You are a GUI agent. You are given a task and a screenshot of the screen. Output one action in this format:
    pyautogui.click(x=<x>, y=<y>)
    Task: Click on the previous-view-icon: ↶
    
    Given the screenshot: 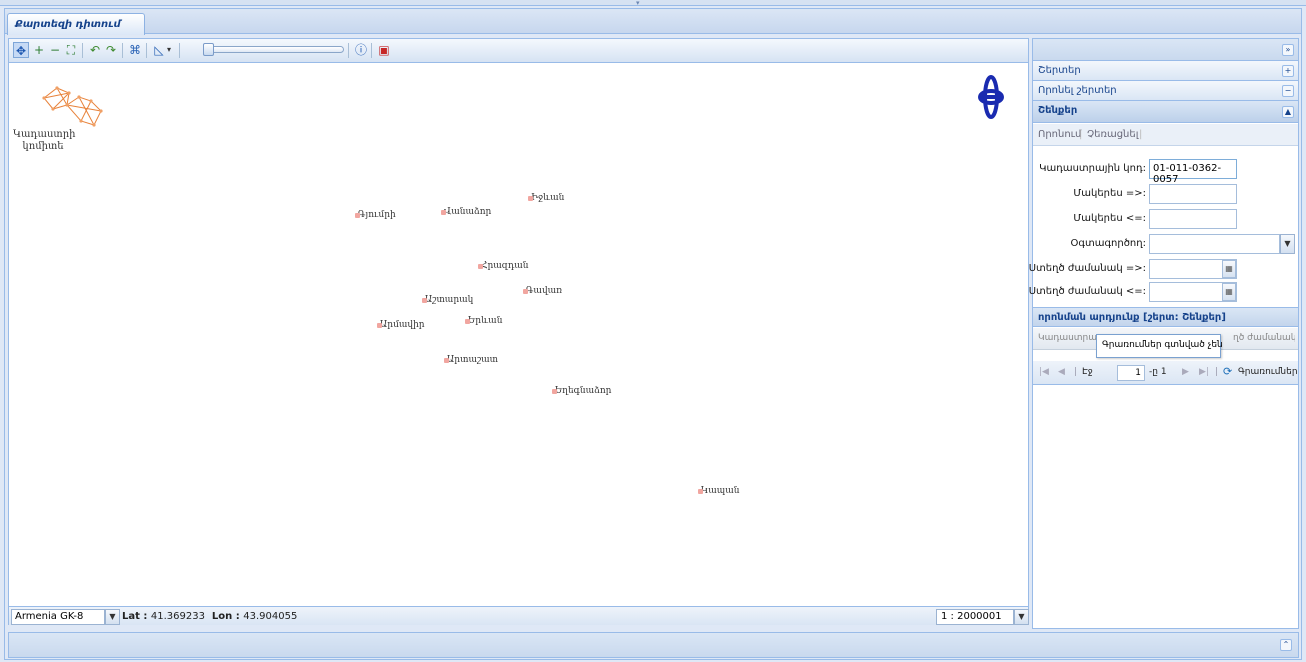 What is the action you would take?
    pyautogui.click(x=95, y=50)
    